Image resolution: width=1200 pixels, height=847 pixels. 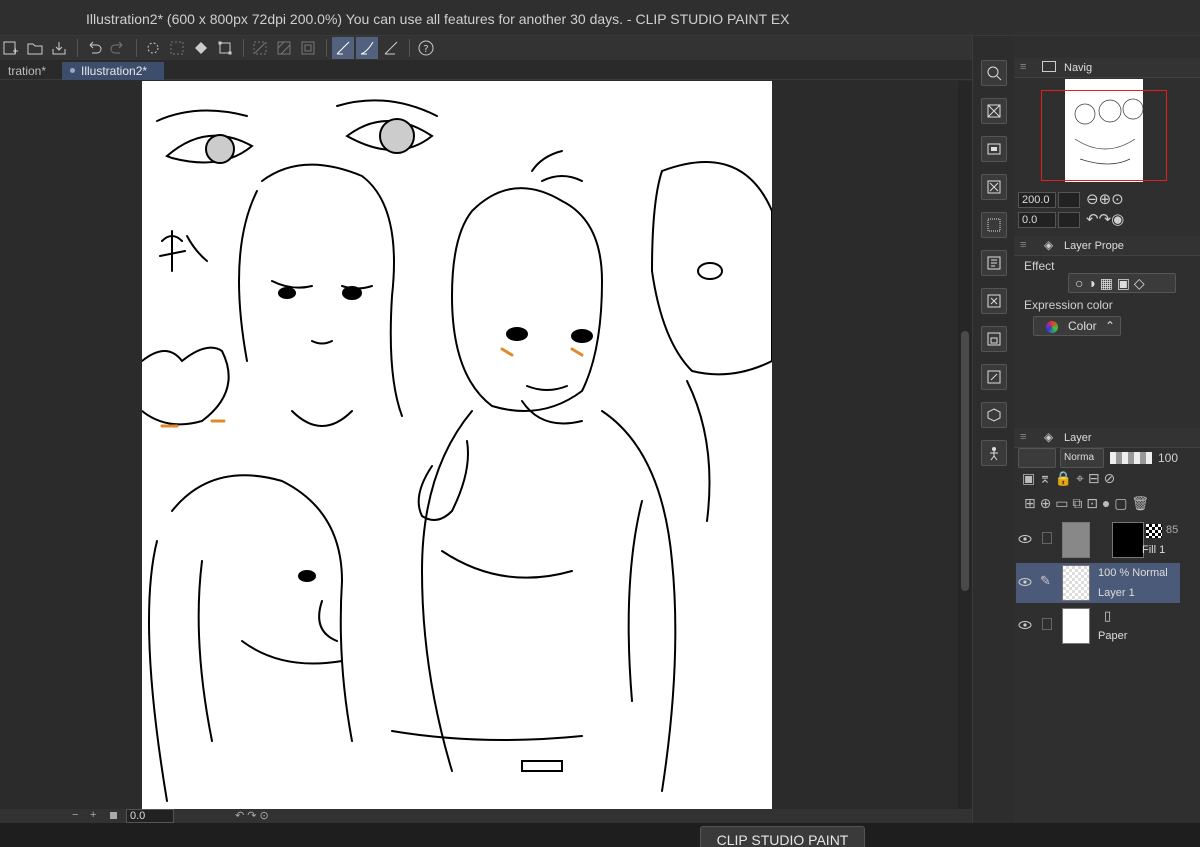 I want to click on expression-color-select: Color ⌃, so click(x=1077, y=326).